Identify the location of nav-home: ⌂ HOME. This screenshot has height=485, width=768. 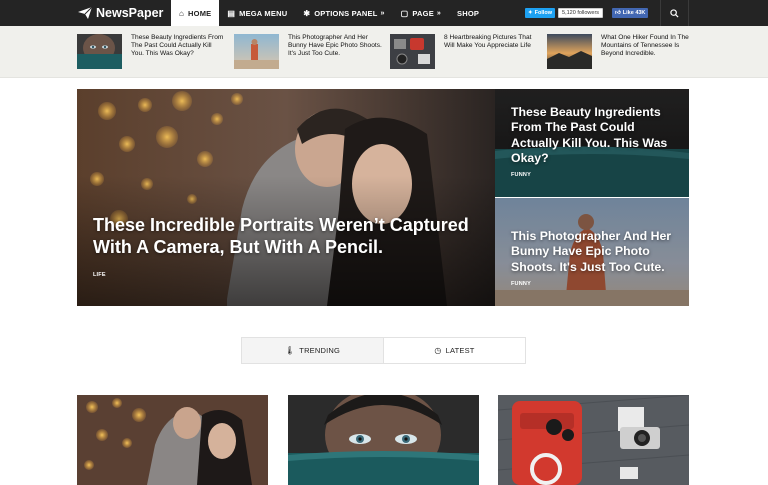
(195, 13).